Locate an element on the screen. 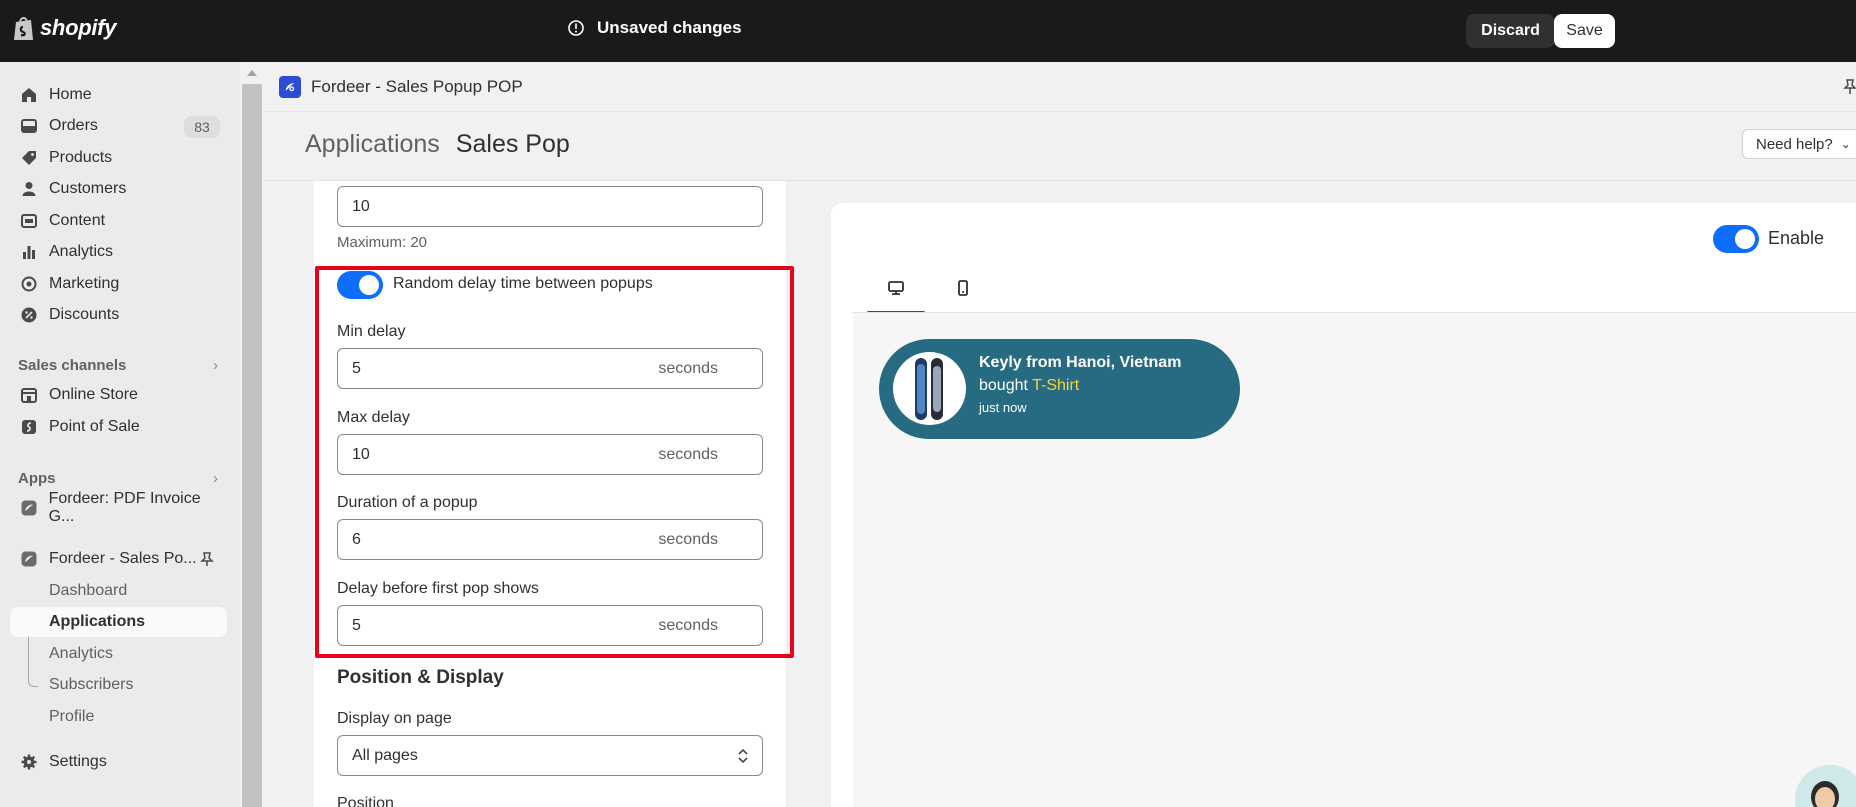  orders-icon is located at coordinates (29, 126).